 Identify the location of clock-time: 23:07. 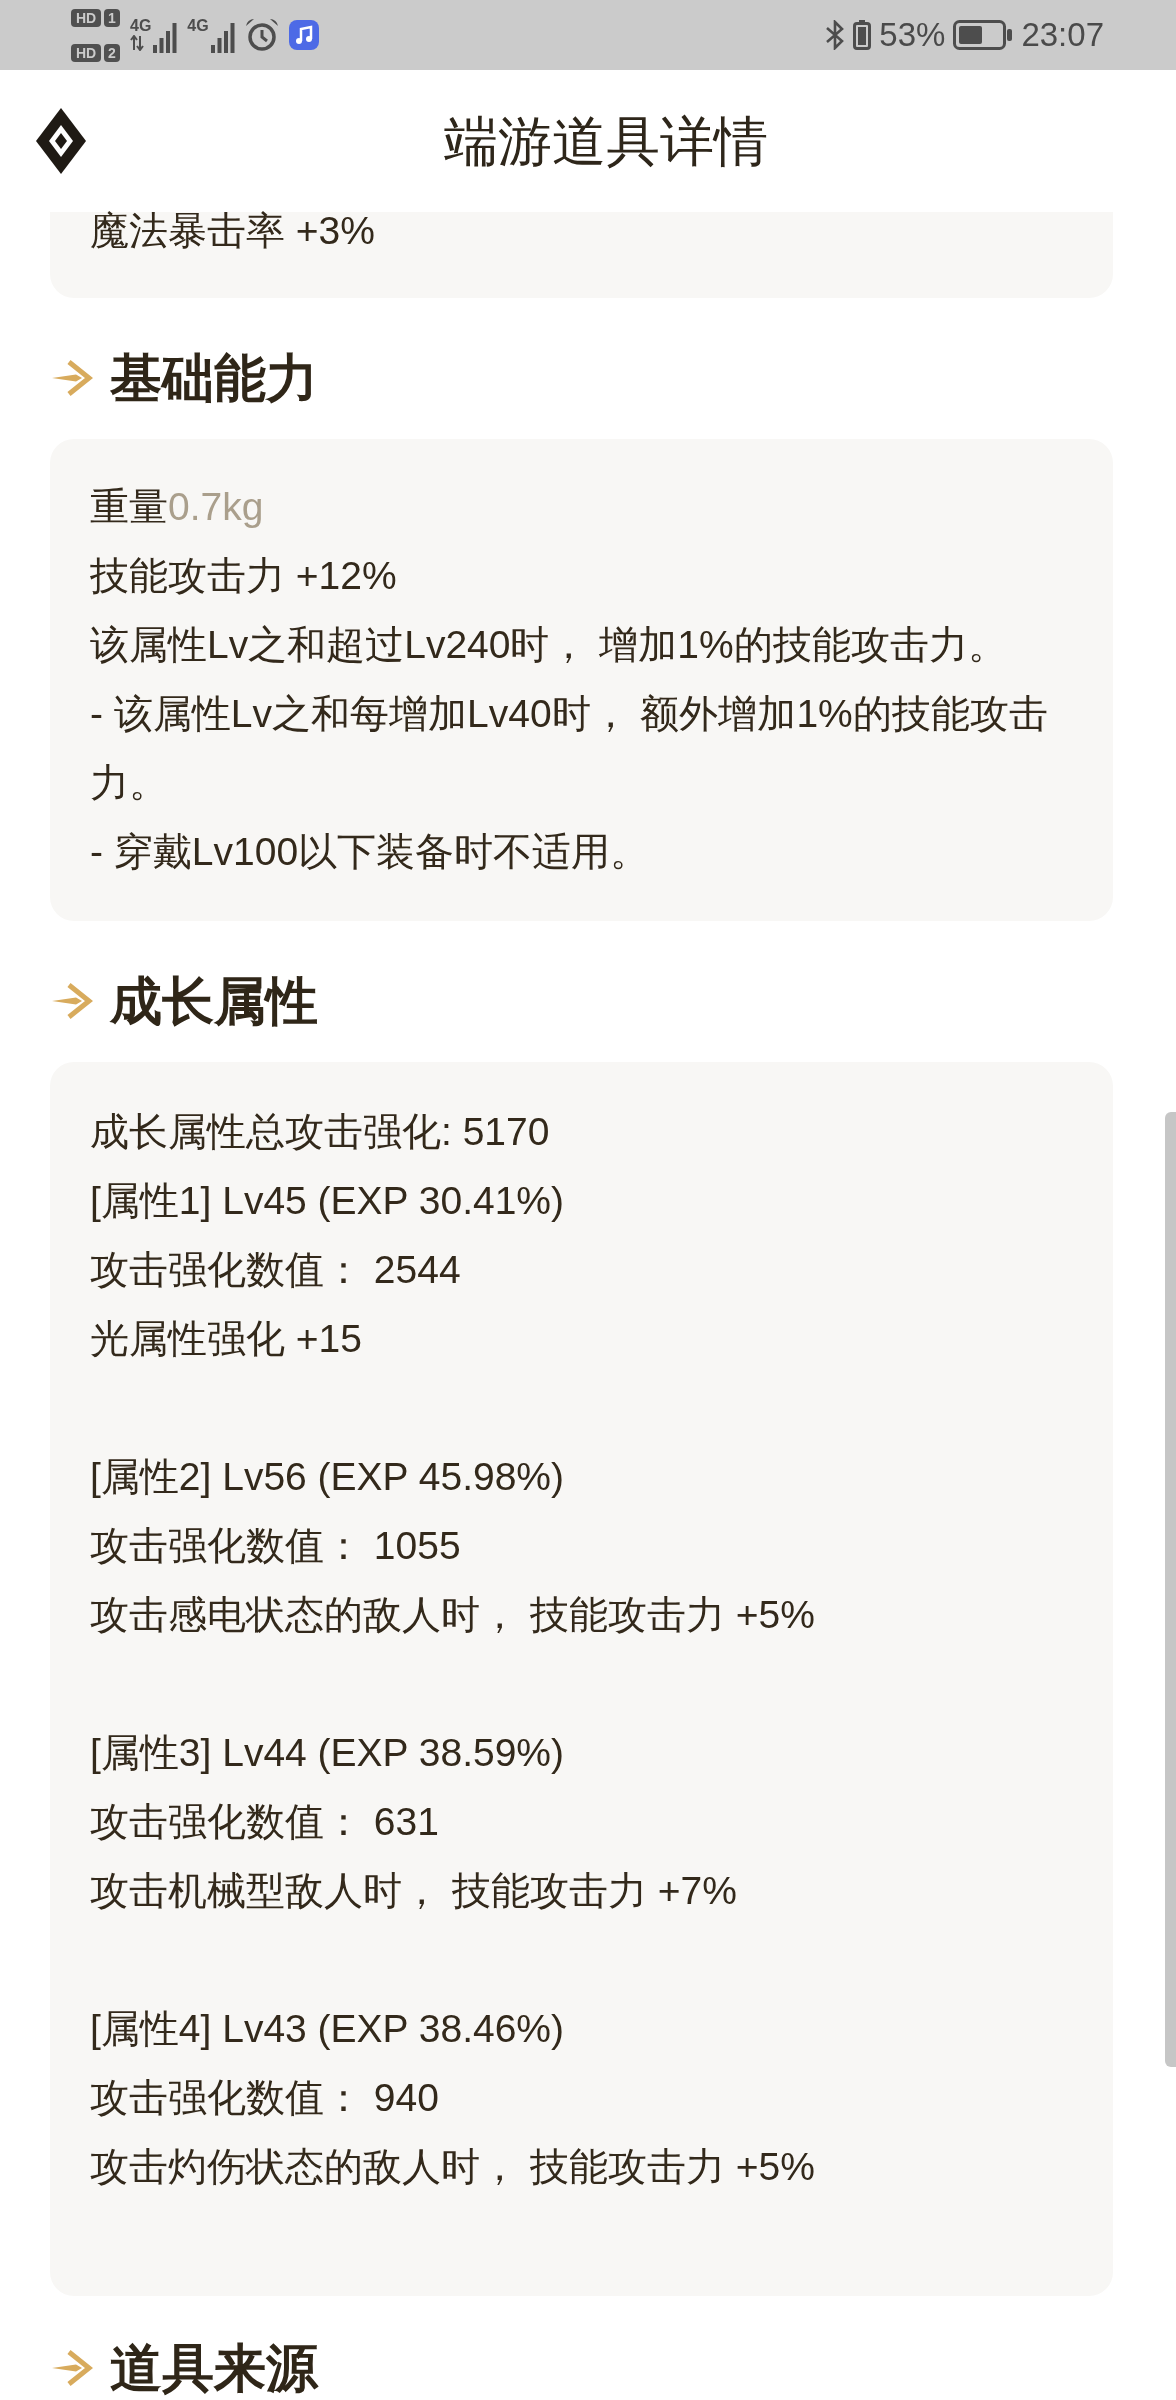
(1062, 35).